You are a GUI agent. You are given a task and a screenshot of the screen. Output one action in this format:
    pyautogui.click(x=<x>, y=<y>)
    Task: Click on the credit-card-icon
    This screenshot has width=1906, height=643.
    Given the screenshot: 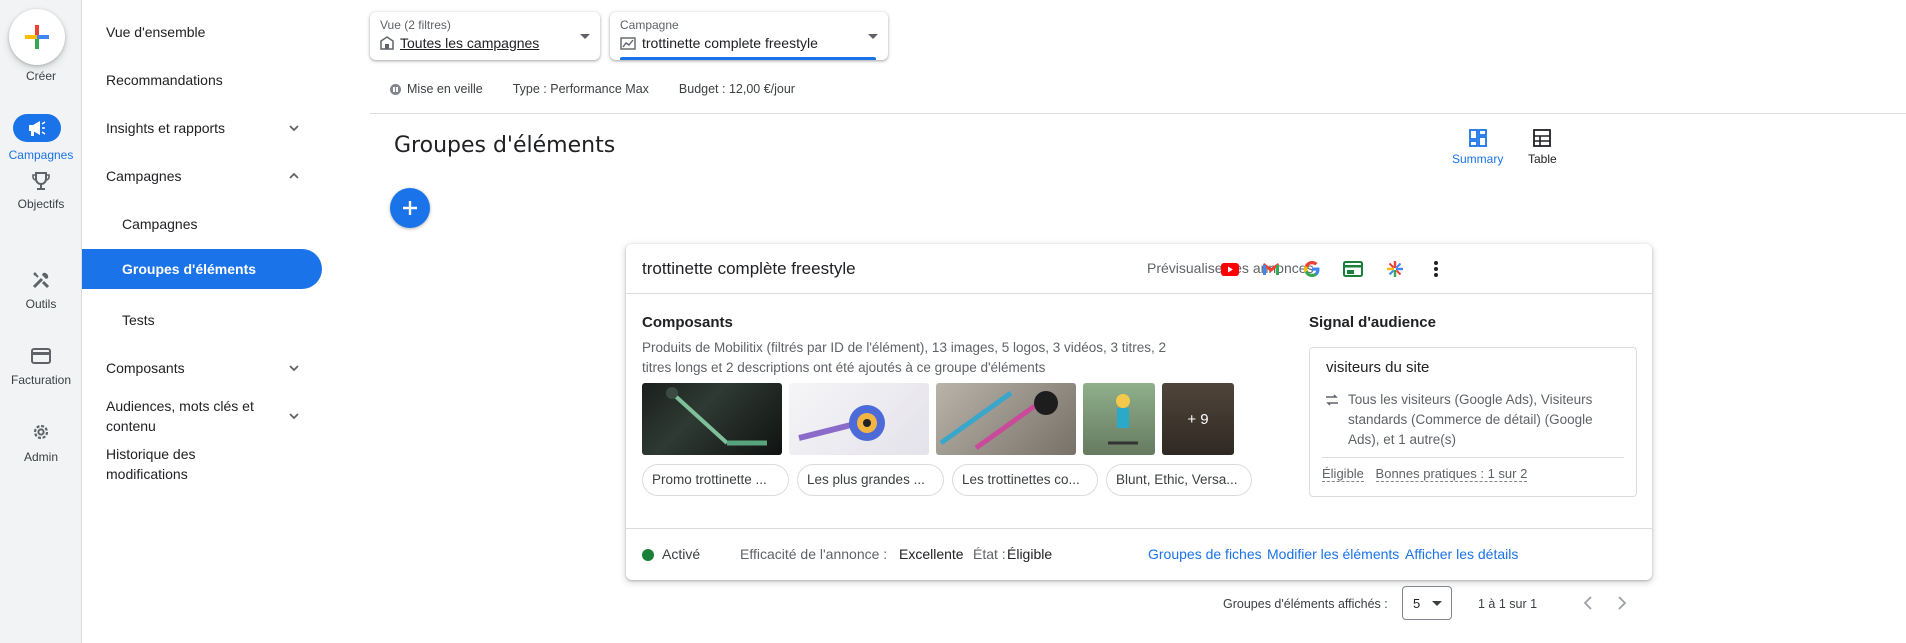 What is the action you would take?
    pyautogui.click(x=41, y=356)
    